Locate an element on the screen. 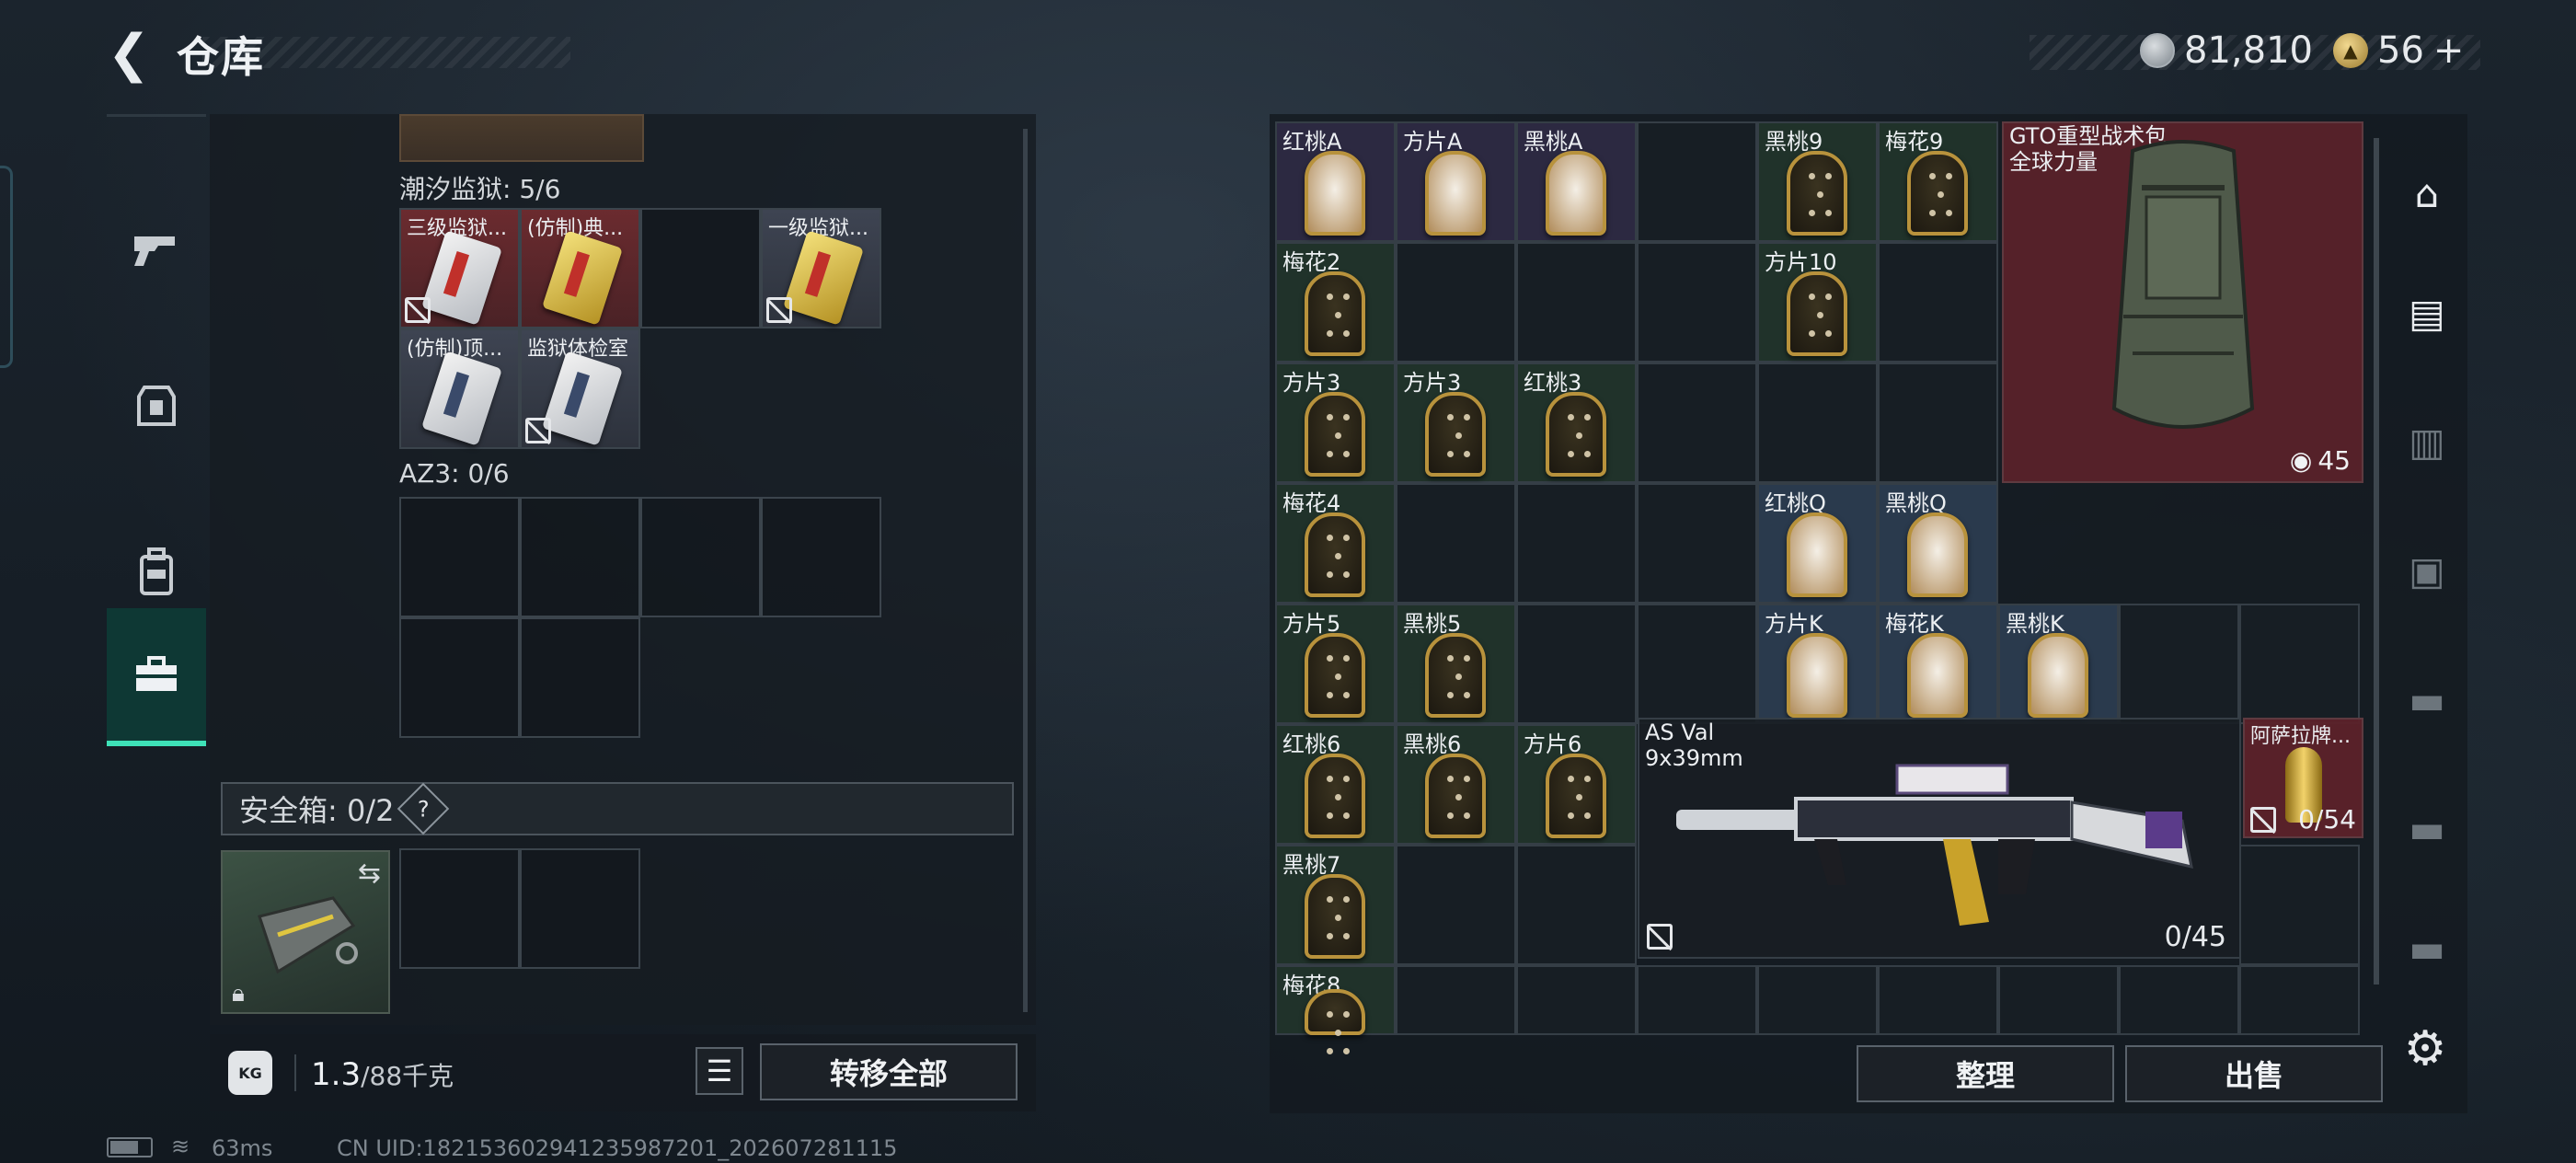  tarot-card-item: 黑桃5 is located at coordinates (1456, 664).